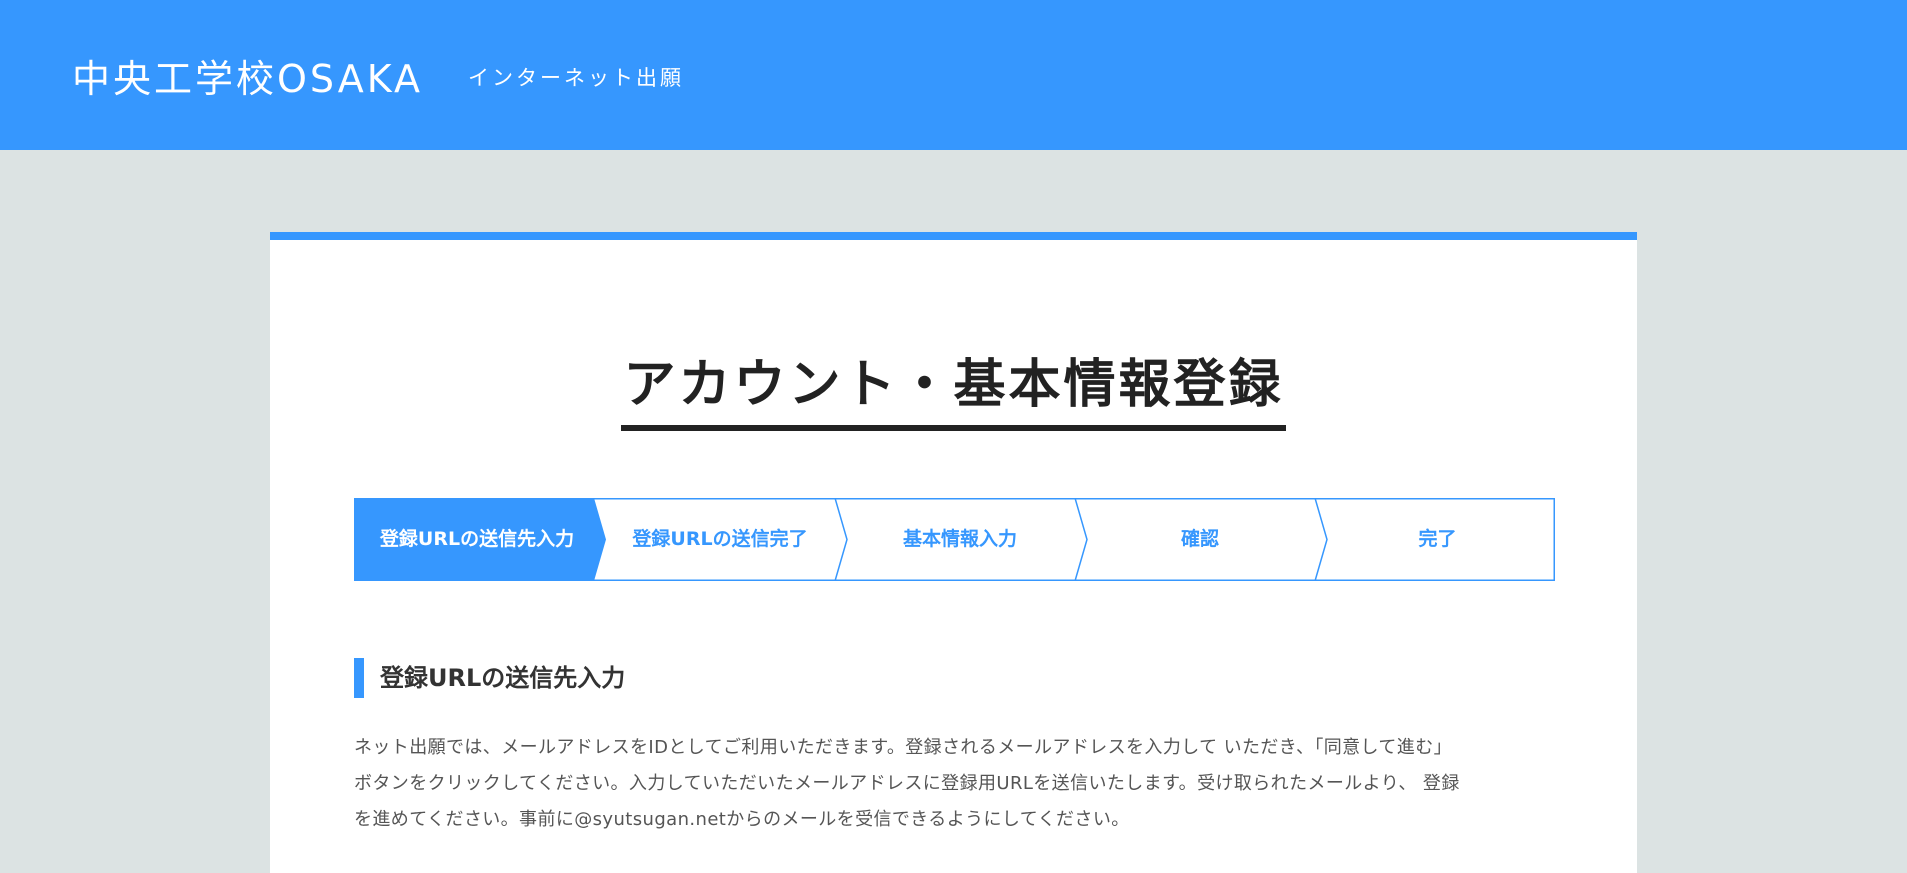 The width and height of the screenshot is (1907, 873). I want to click on page-title-wrap: アカウント・基本情報登録, so click(953, 386).